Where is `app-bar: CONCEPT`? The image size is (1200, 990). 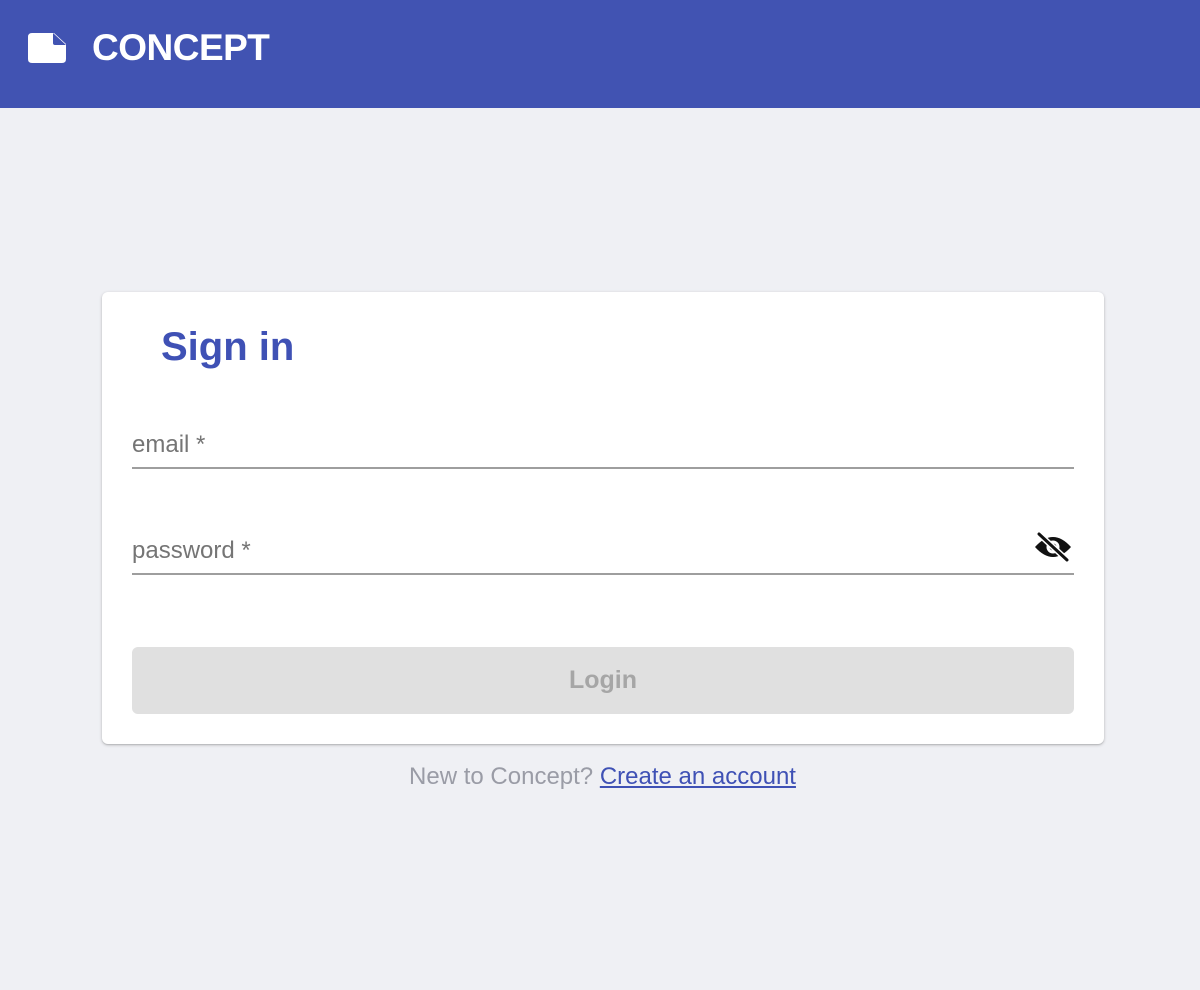
app-bar: CONCEPT is located at coordinates (600, 54).